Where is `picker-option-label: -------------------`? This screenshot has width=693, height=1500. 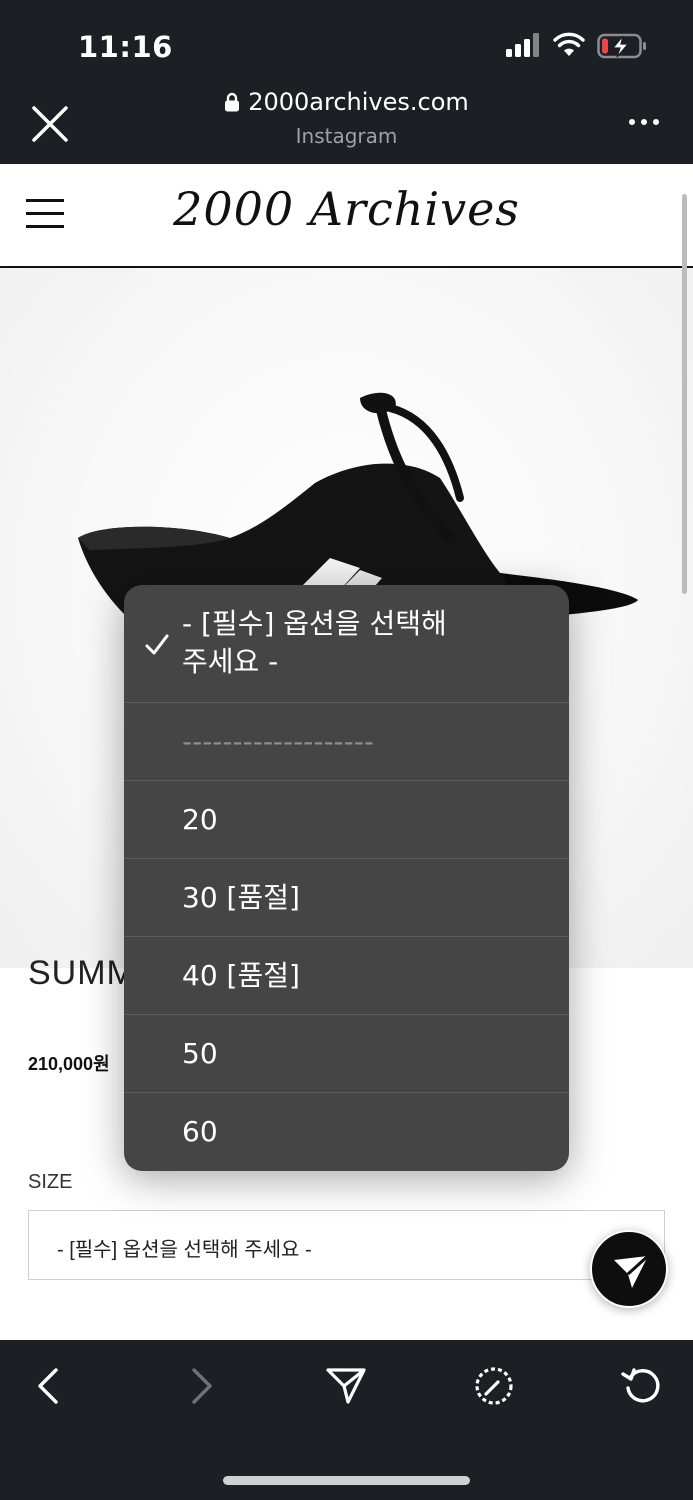
picker-option-label: ------------------- is located at coordinates (278, 741).